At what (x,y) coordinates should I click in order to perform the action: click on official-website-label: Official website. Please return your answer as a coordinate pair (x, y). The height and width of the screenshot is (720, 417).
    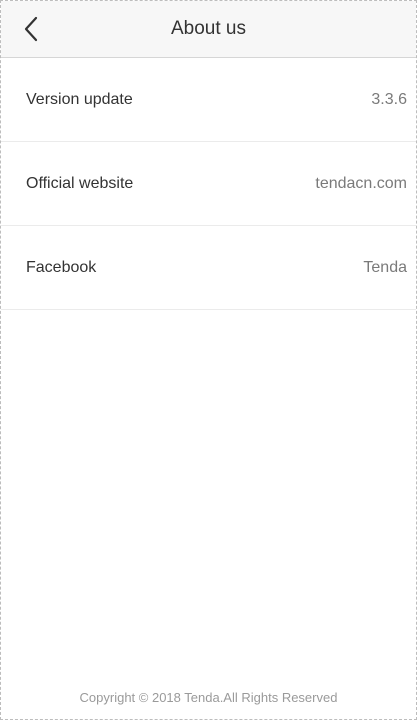
    Looking at the image, I should click on (80, 183).